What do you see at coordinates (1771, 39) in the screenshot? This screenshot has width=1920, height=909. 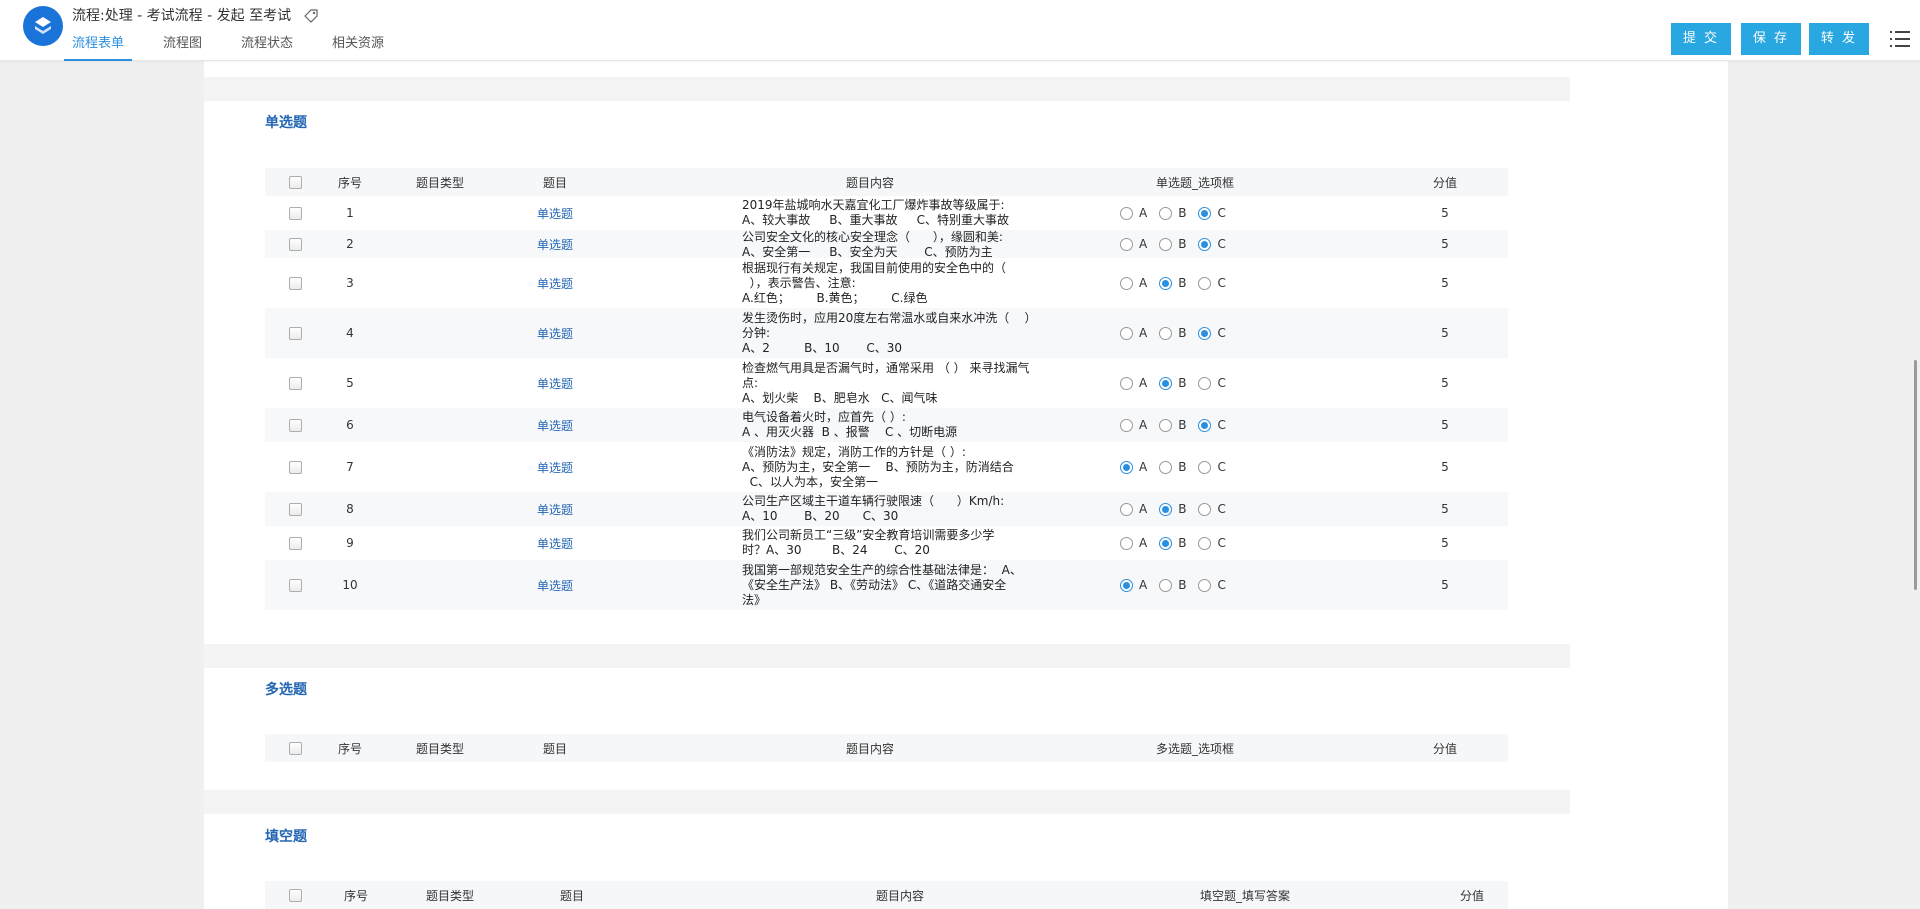 I see `save-button: 保 存` at bounding box center [1771, 39].